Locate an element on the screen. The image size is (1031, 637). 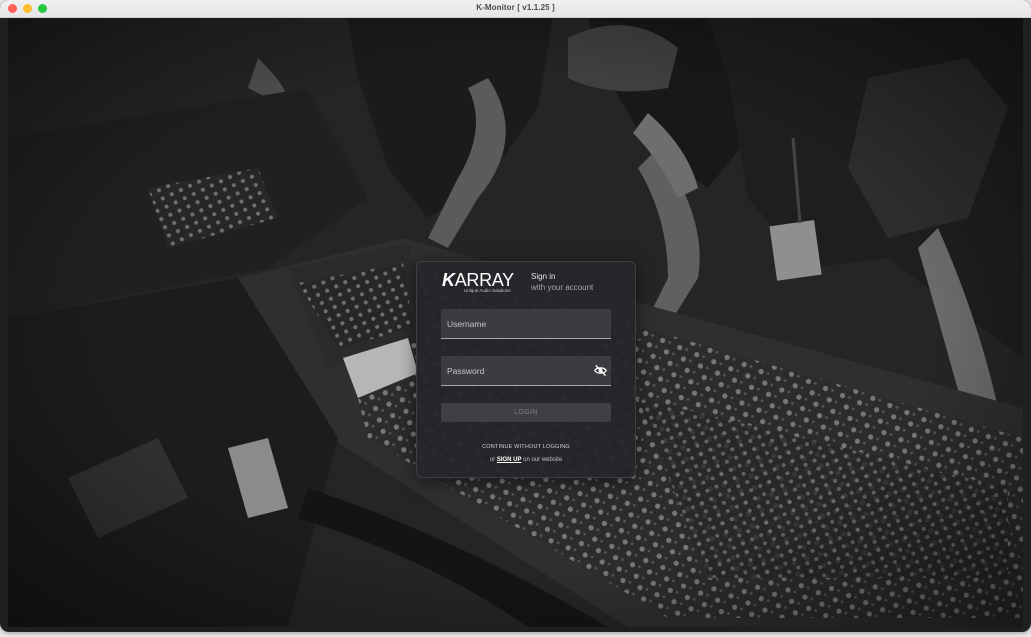
login-button: LOGIN is located at coordinates (526, 412).